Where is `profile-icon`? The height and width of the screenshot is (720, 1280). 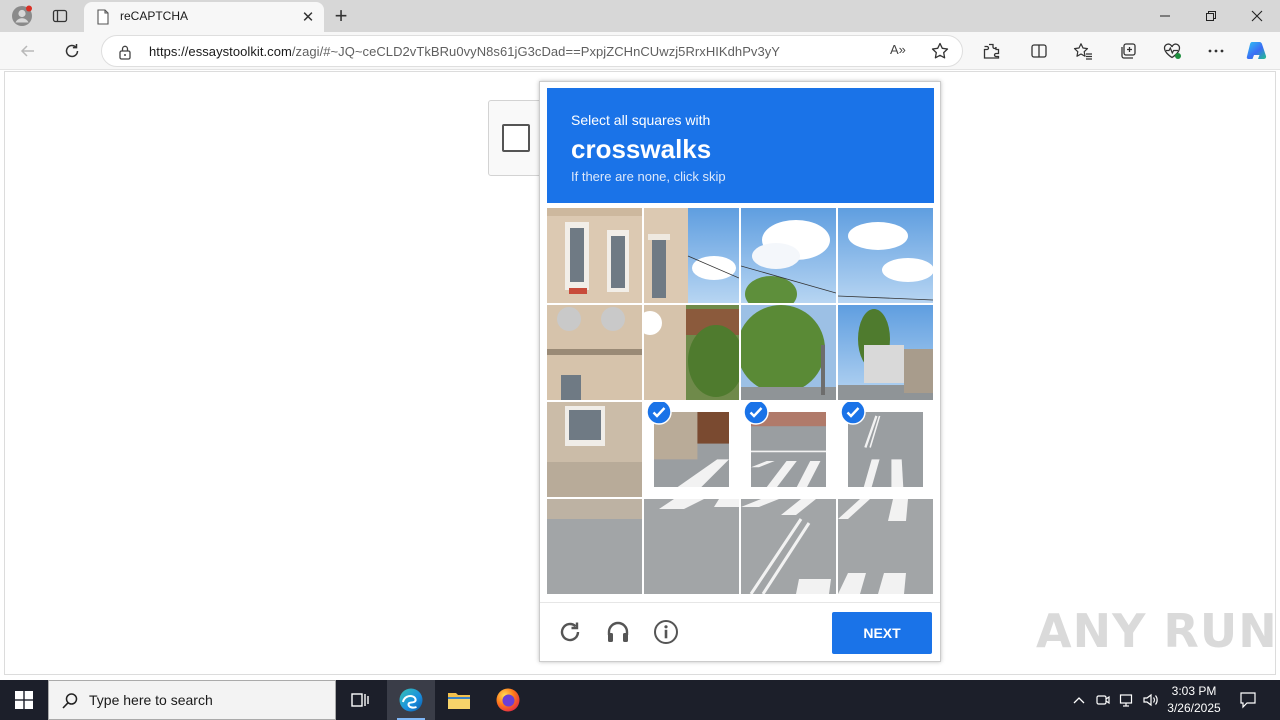
profile-icon is located at coordinates (22, 16).